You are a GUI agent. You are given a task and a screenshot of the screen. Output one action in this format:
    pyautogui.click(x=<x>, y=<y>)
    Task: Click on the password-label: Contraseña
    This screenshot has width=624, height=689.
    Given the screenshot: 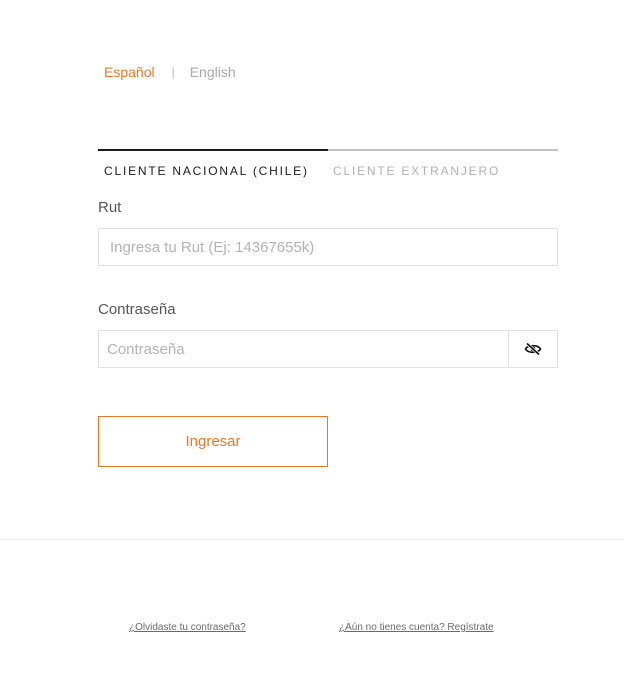 What is the action you would take?
    pyautogui.click(x=137, y=309)
    